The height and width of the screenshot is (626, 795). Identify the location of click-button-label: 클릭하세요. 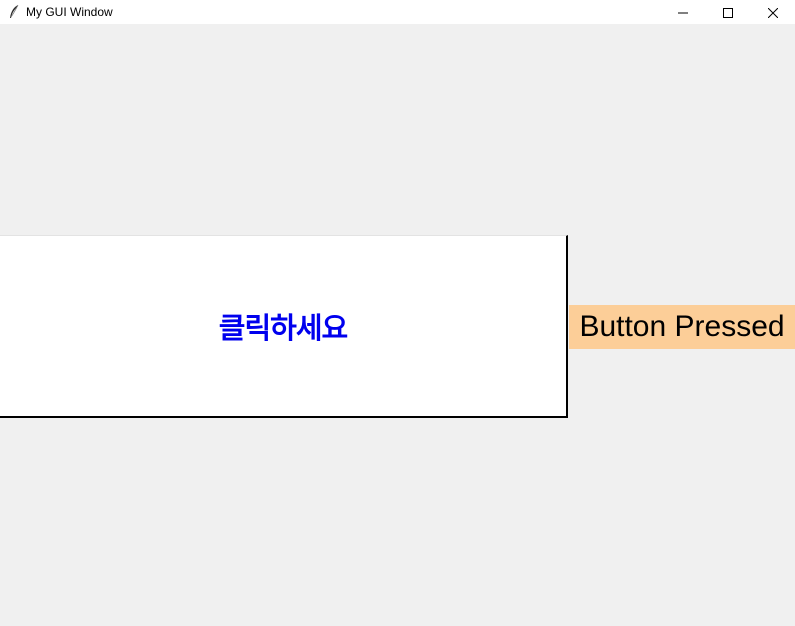
(283, 328).